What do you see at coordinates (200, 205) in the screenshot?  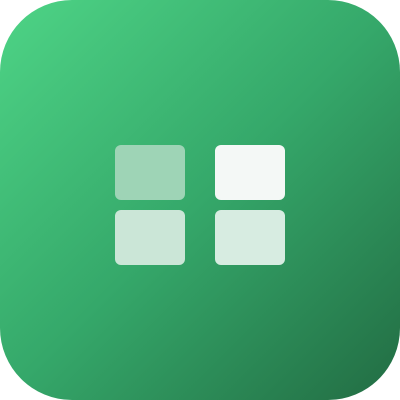 I see `grid-icon` at bounding box center [200, 205].